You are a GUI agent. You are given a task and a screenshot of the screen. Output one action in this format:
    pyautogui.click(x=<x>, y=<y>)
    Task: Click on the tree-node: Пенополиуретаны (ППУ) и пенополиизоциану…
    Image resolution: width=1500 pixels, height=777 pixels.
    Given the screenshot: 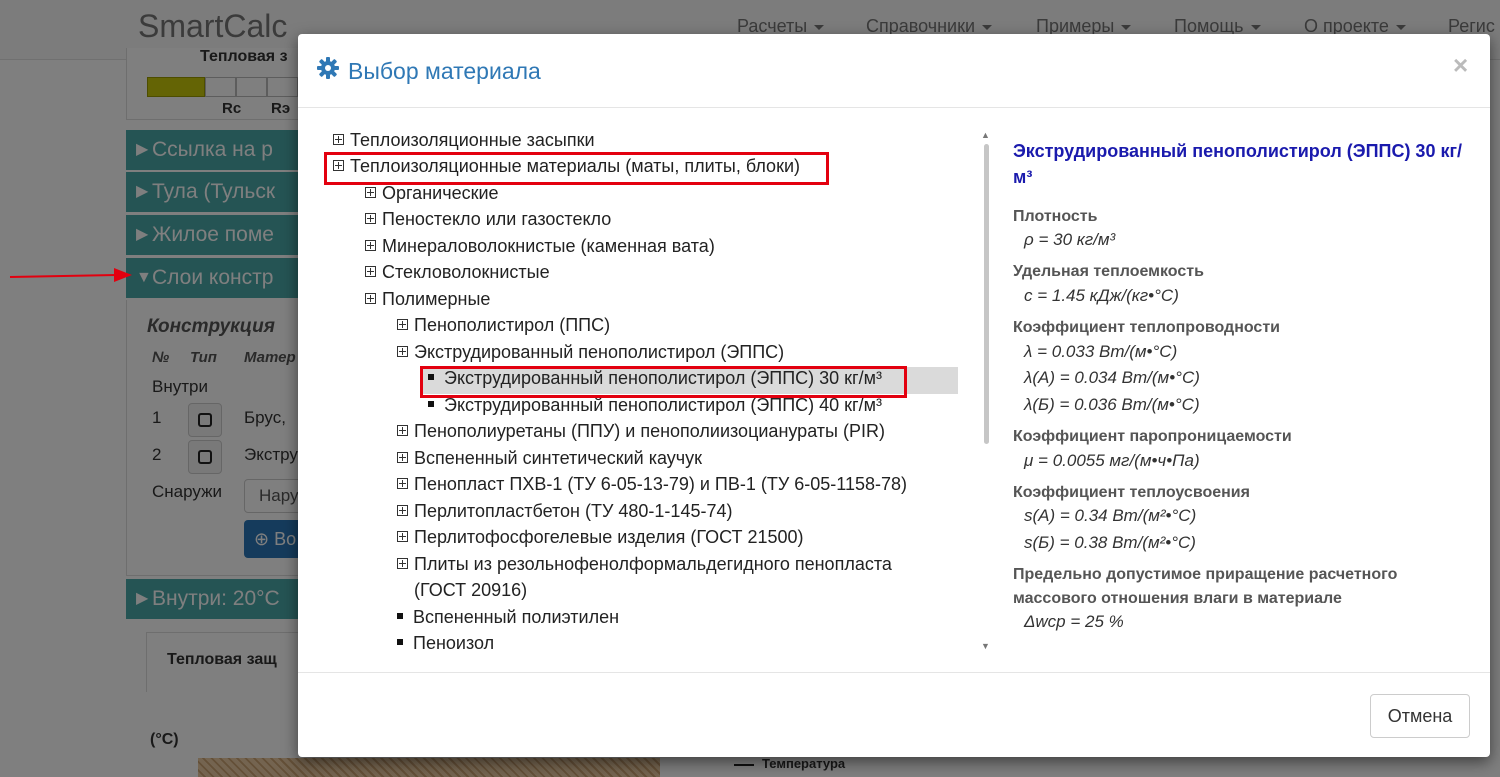 What is the action you would take?
    pyautogui.click(x=641, y=431)
    